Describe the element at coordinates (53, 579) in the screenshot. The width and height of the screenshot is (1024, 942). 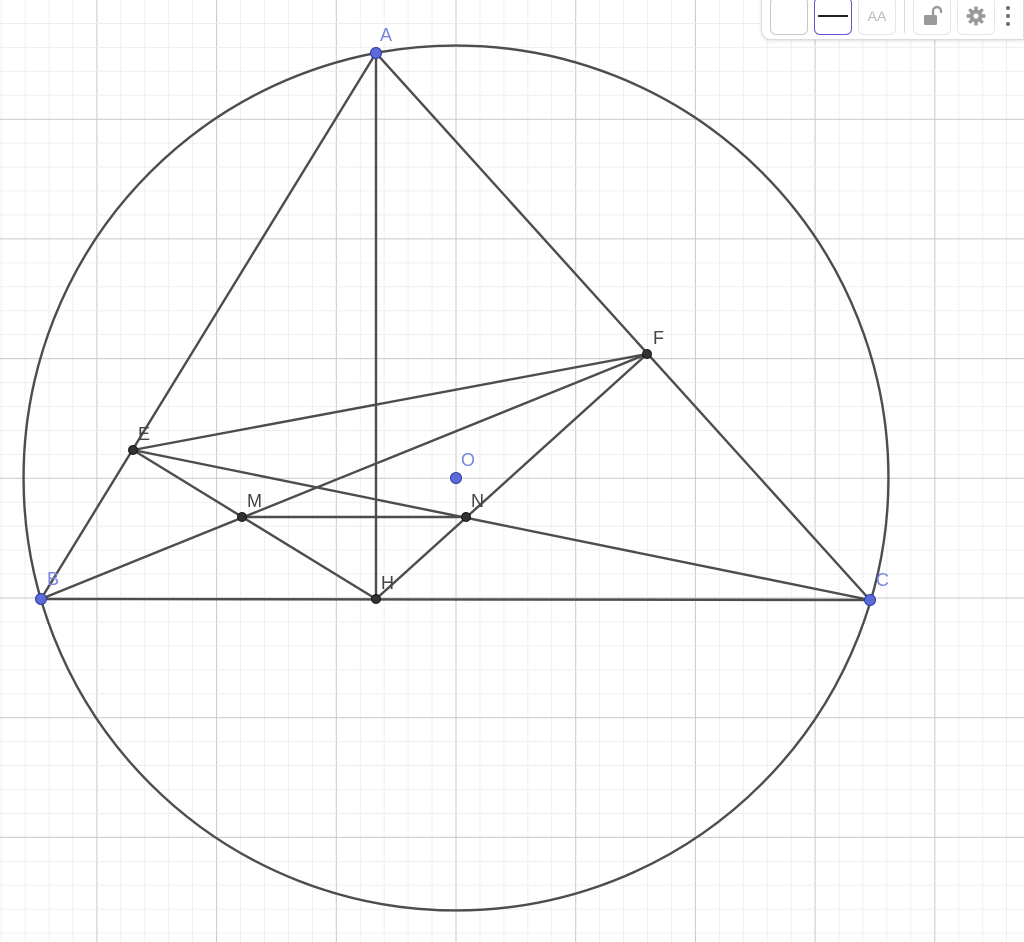
I see `point-label-B: B` at that location.